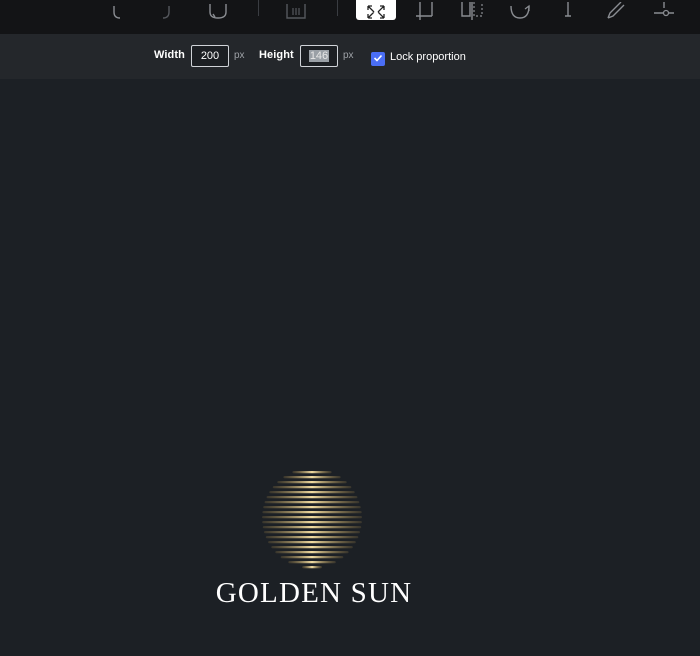  Describe the element at coordinates (276, 55) in the screenshot. I see `height-label: Height` at that location.